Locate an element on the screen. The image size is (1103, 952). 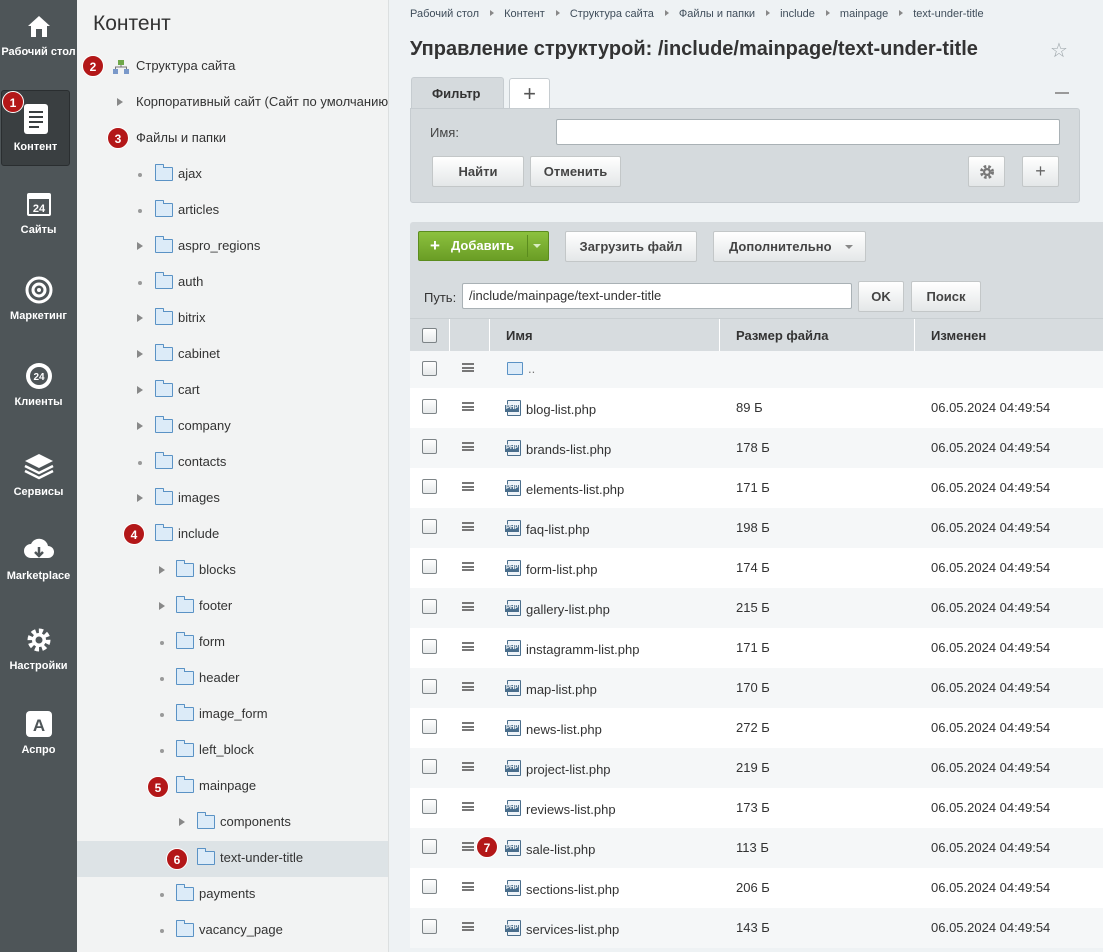
tree-folder-form: form is located at coordinates (232, 643).